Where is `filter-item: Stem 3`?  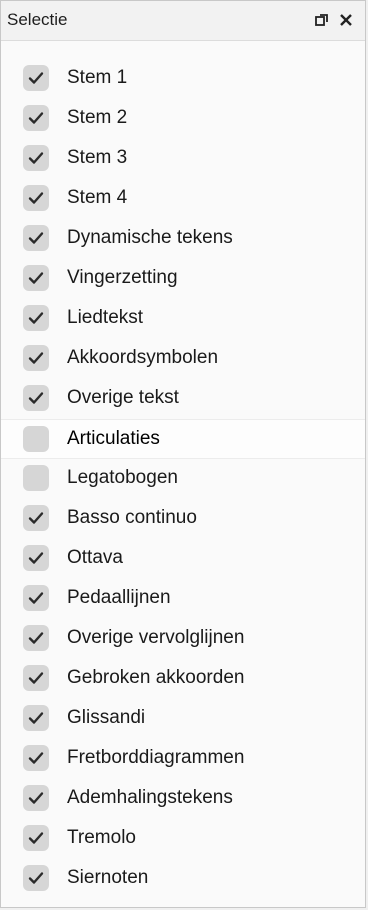 filter-item: Stem 3 is located at coordinates (183, 159).